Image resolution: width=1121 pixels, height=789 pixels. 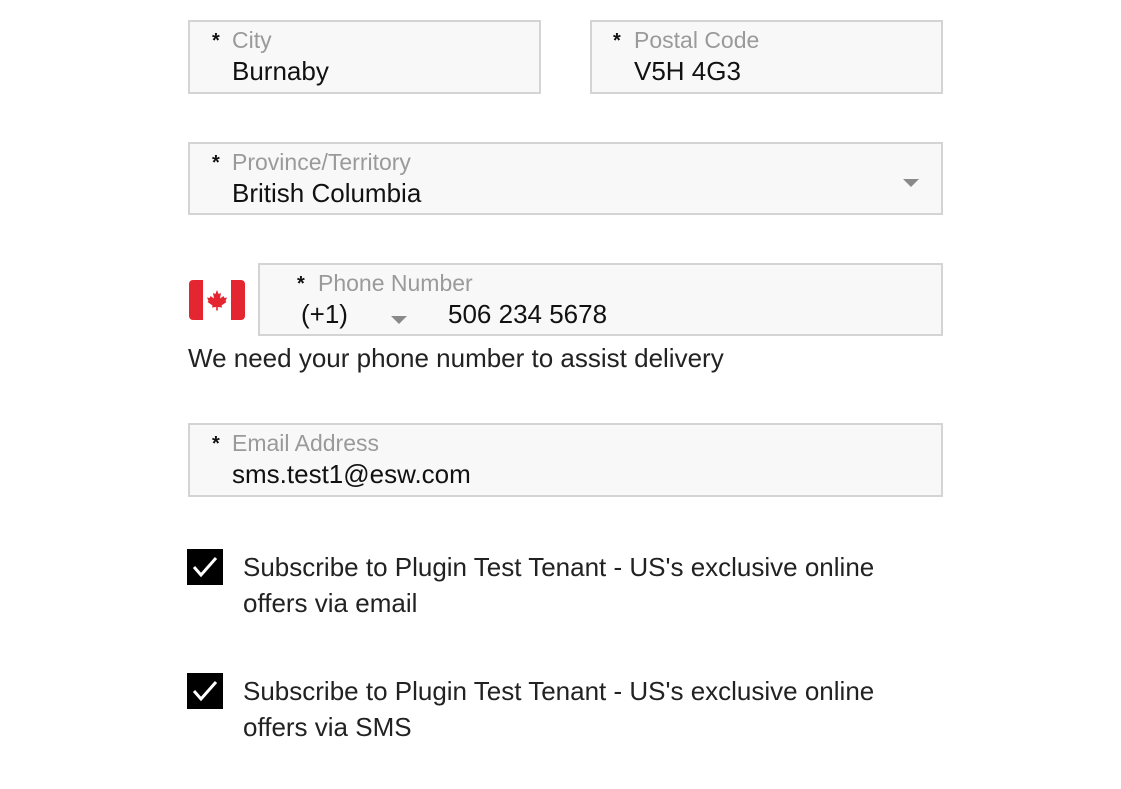 I want to click on postal-code-value: V5H 4G3, so click(x=687, y=71).